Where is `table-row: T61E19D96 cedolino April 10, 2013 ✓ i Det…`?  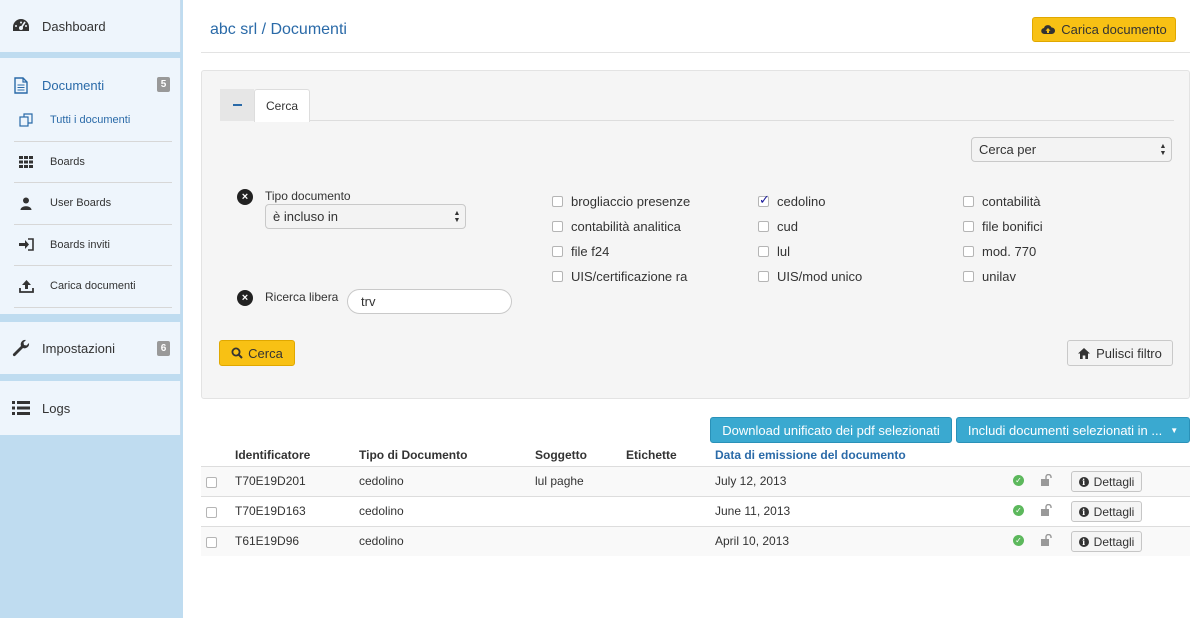
table-row: T61E19D96 cedolino April 10, 2013 ✓ i Det… is located at coordinates (695, 541).